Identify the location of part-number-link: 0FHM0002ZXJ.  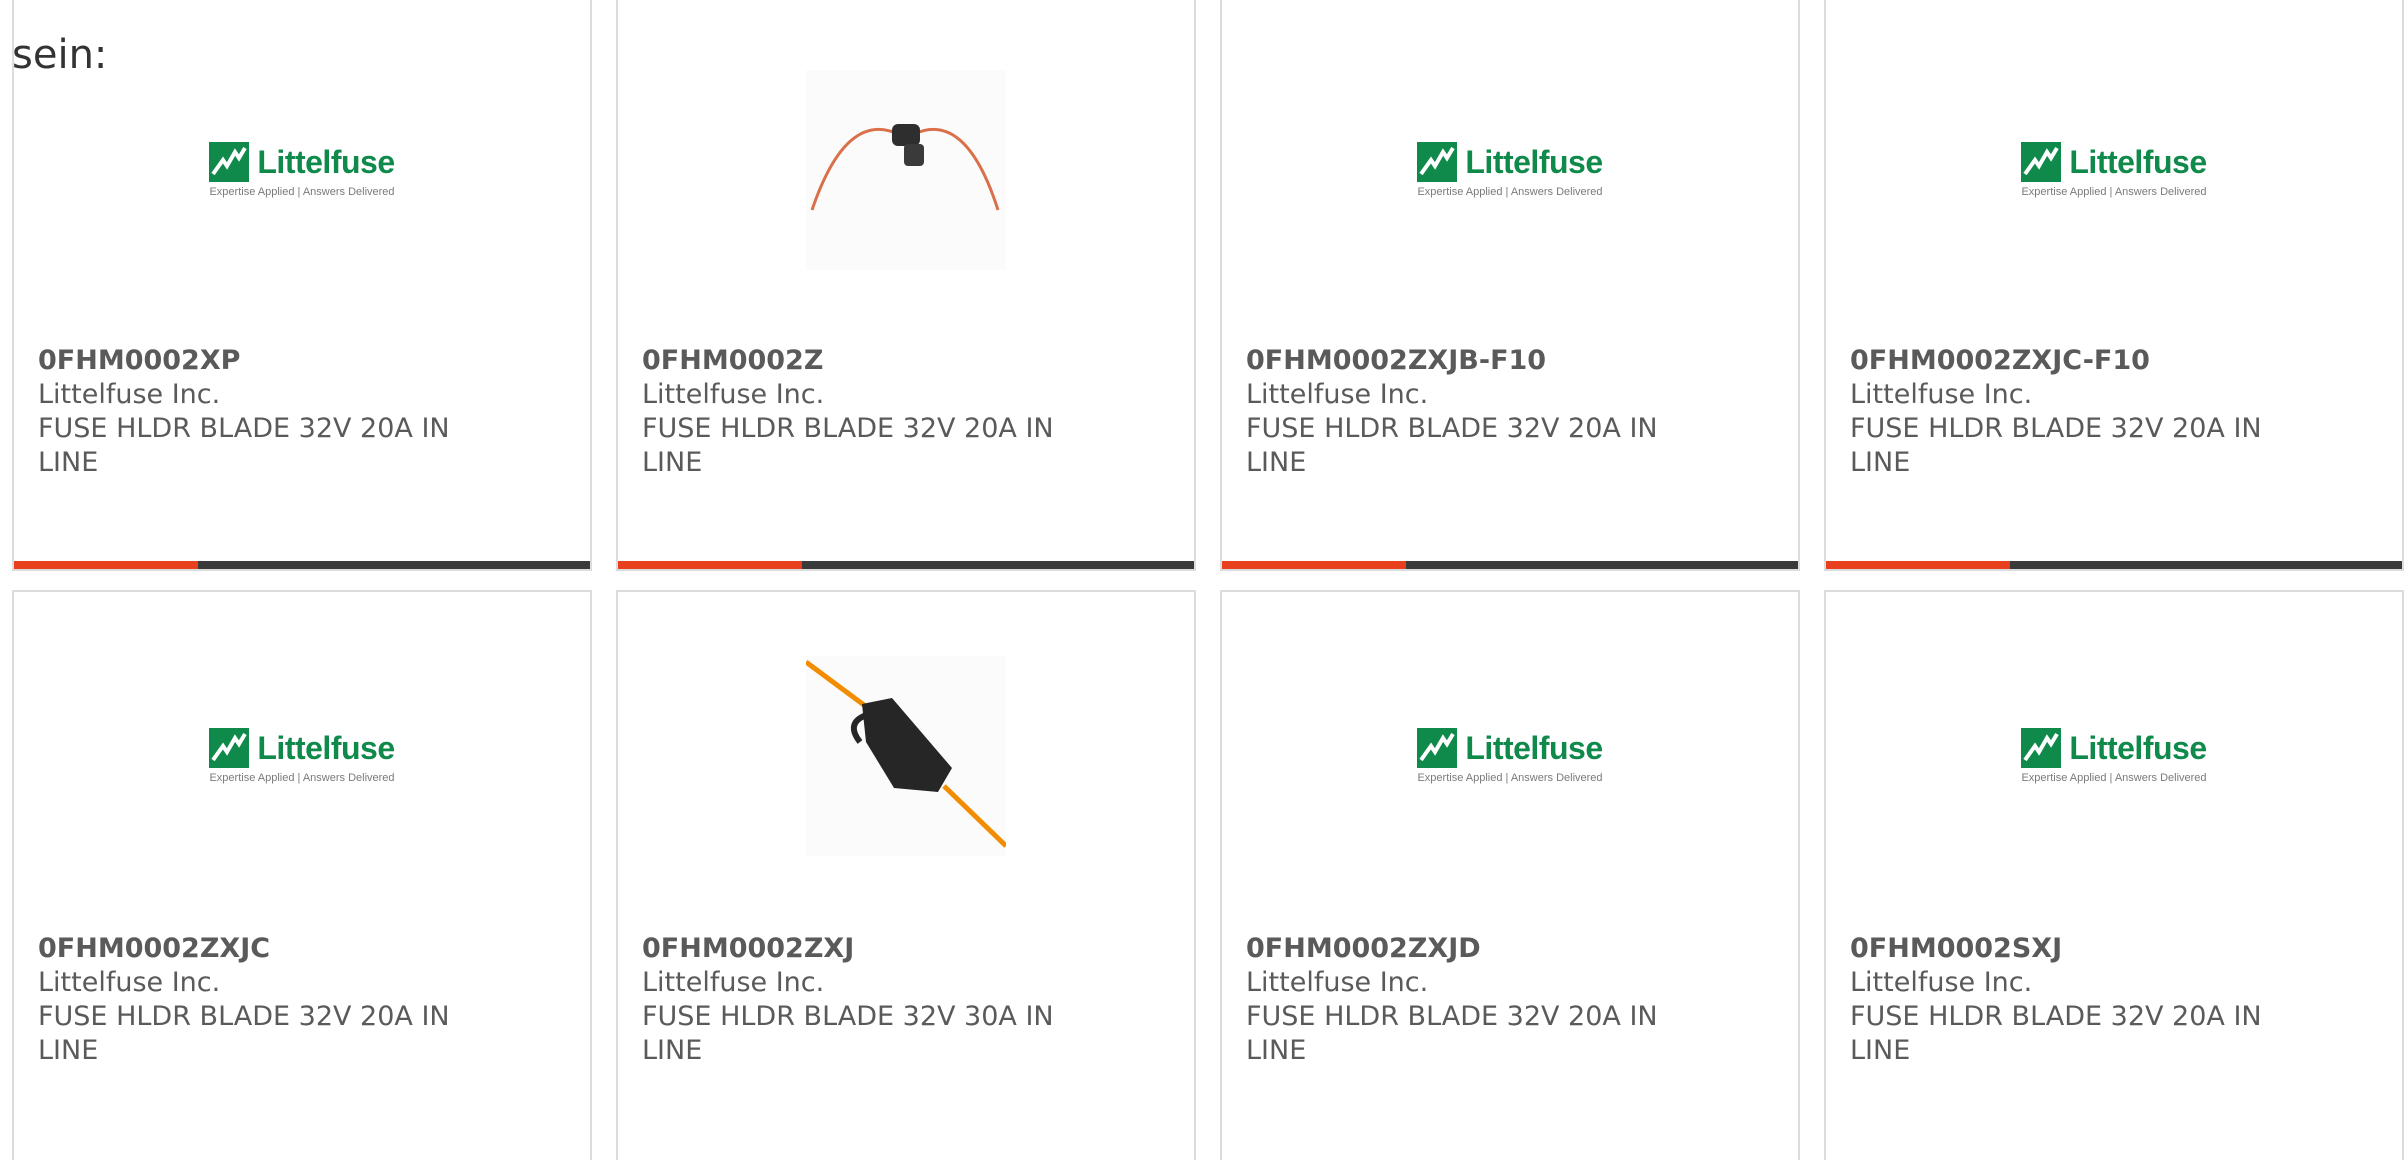
(748, 949).